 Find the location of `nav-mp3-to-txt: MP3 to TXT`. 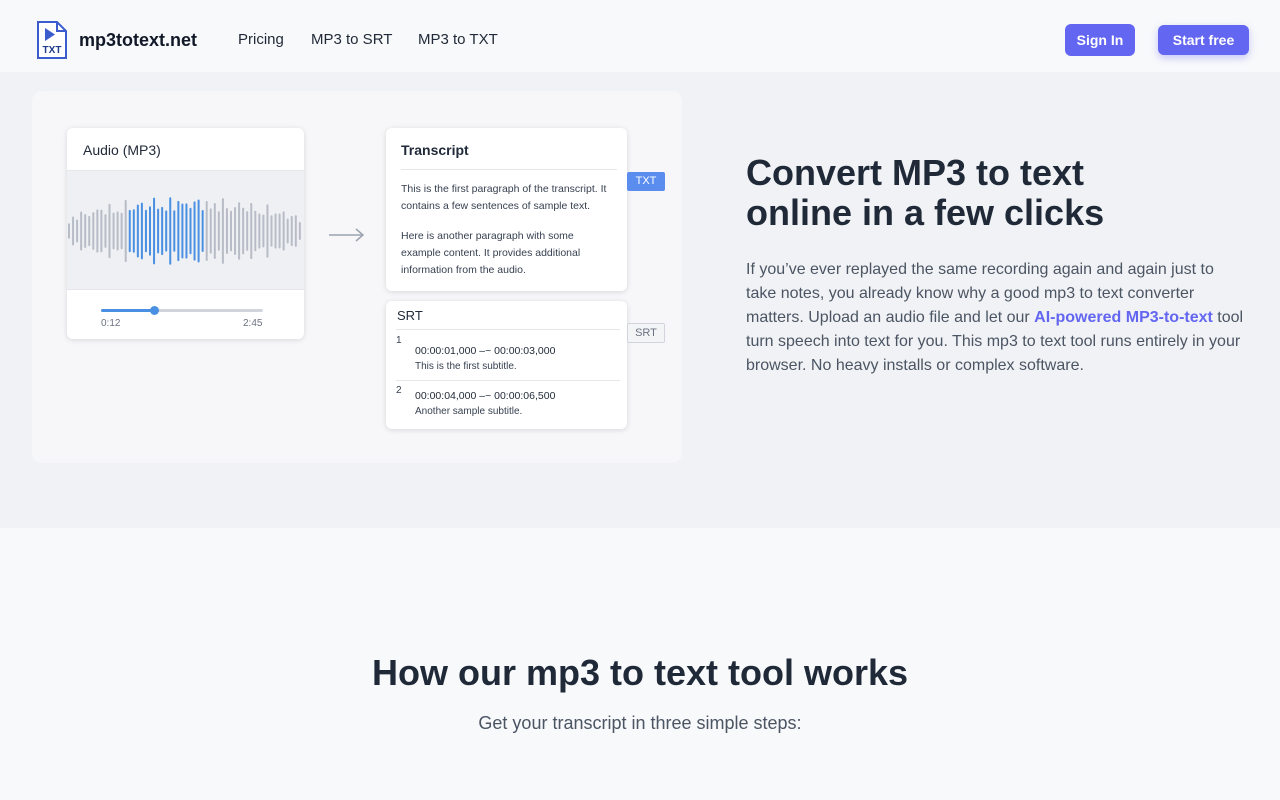

nav-mp3-to-txt: MP3 to TXT is located at coordinates (458, 39).